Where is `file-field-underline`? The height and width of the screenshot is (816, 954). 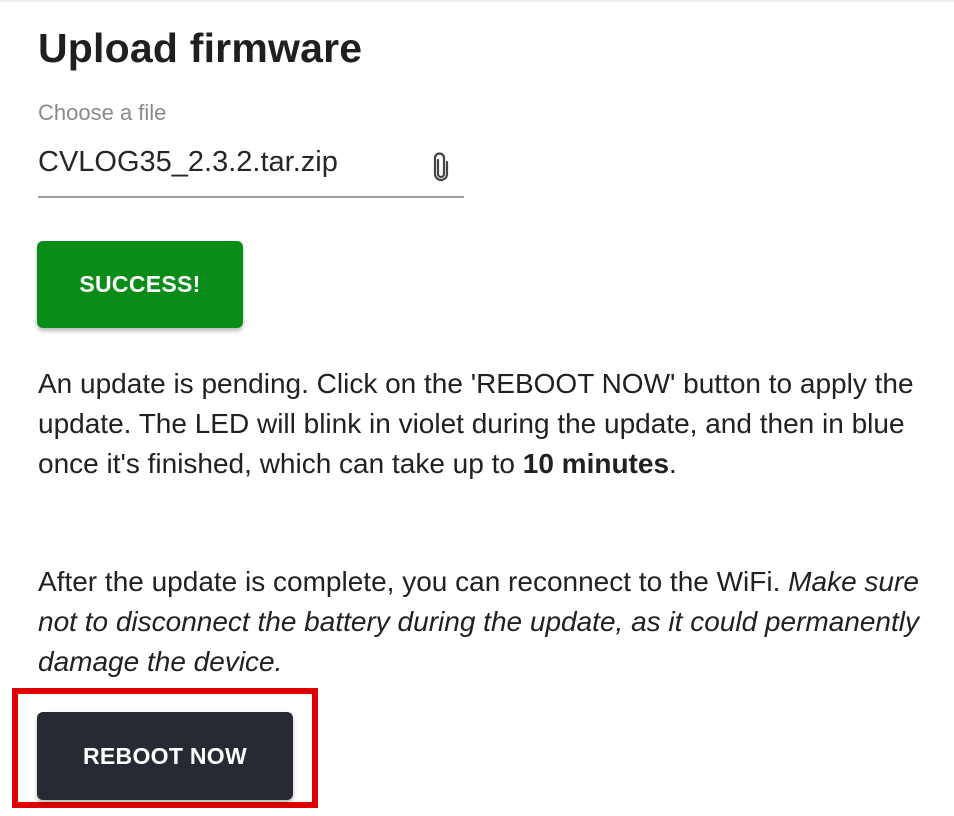 file-field-underline is located at coordinates (251, 197).